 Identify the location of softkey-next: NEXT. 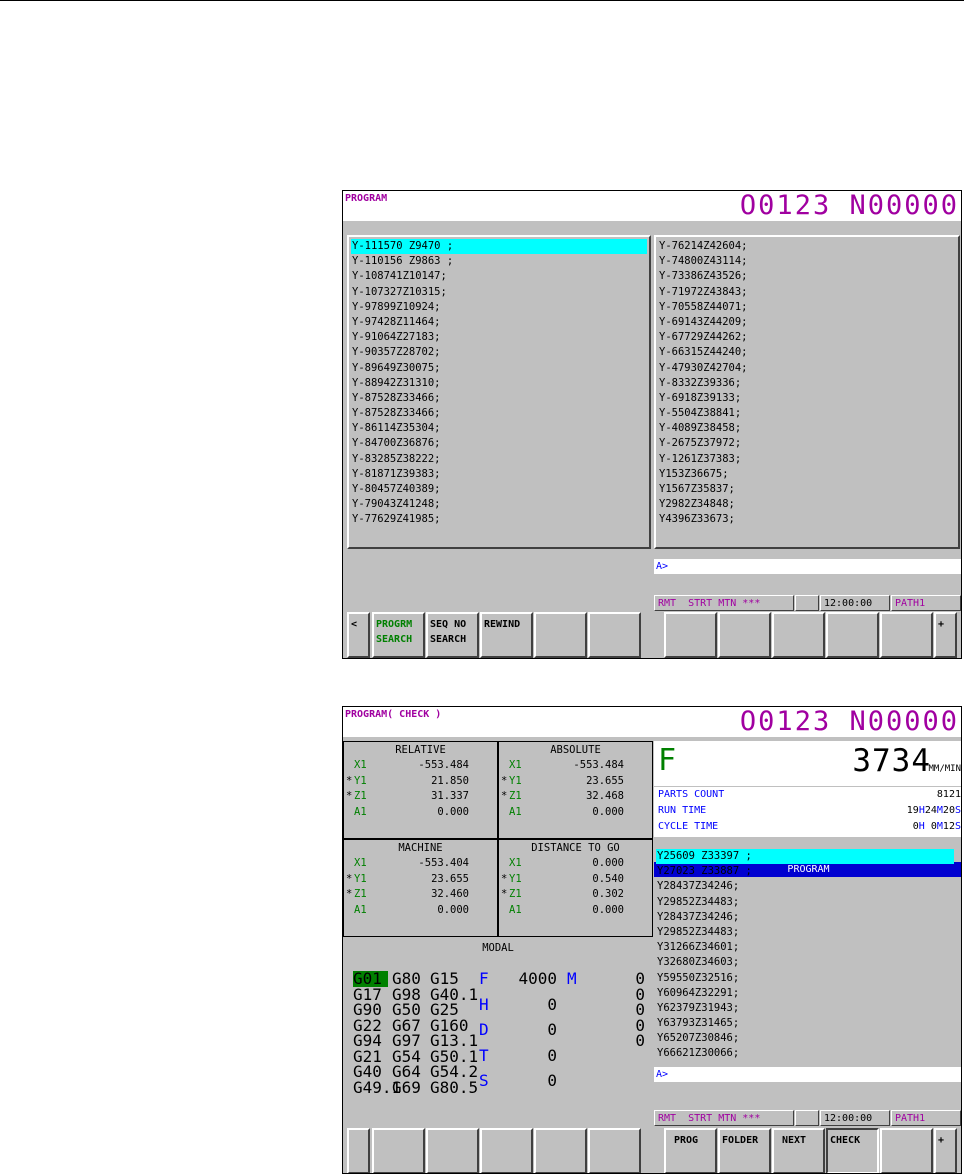
(798, 1150).